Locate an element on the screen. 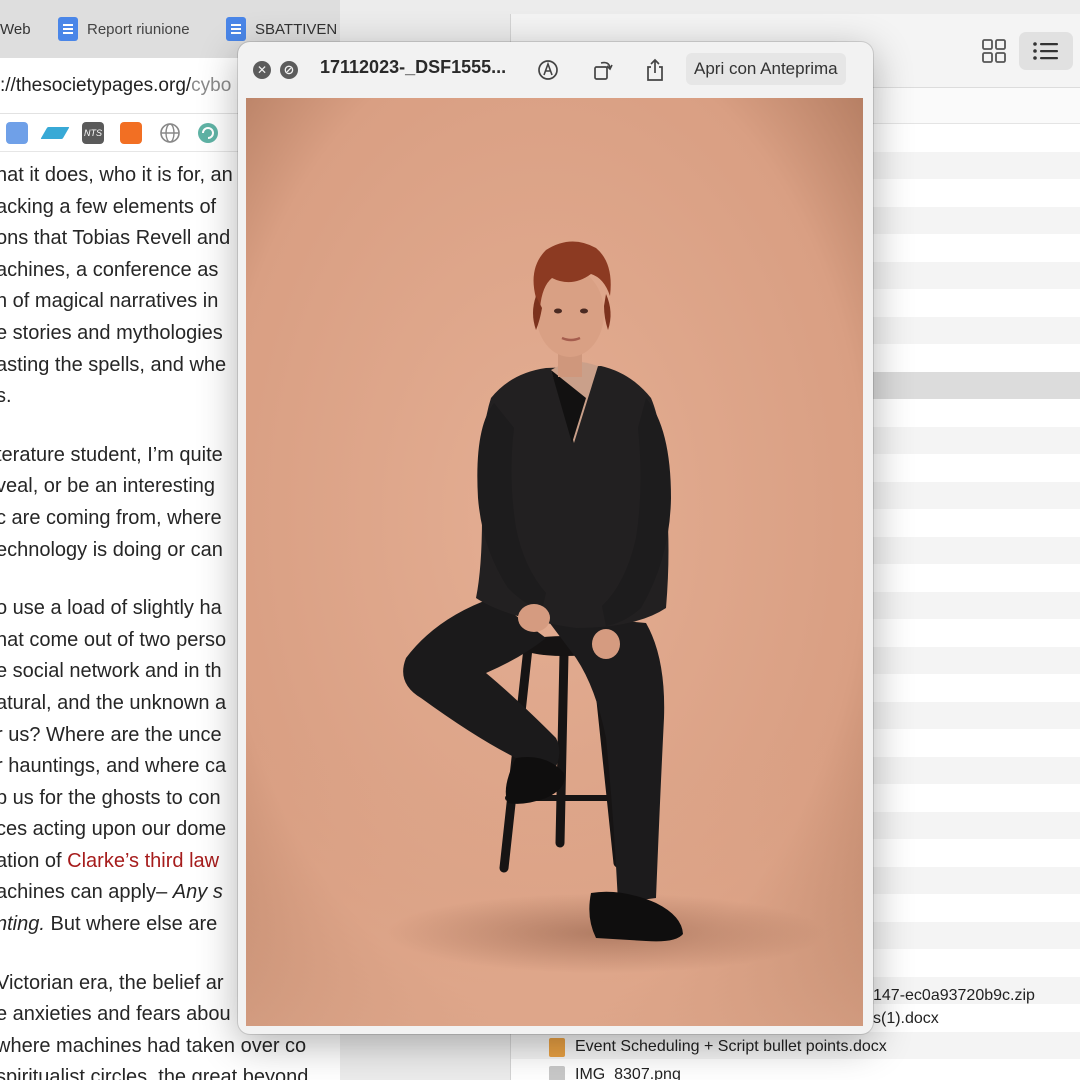 The image size is (1080, 1080). url-rest: cybo is located at coordinates (211, 85).